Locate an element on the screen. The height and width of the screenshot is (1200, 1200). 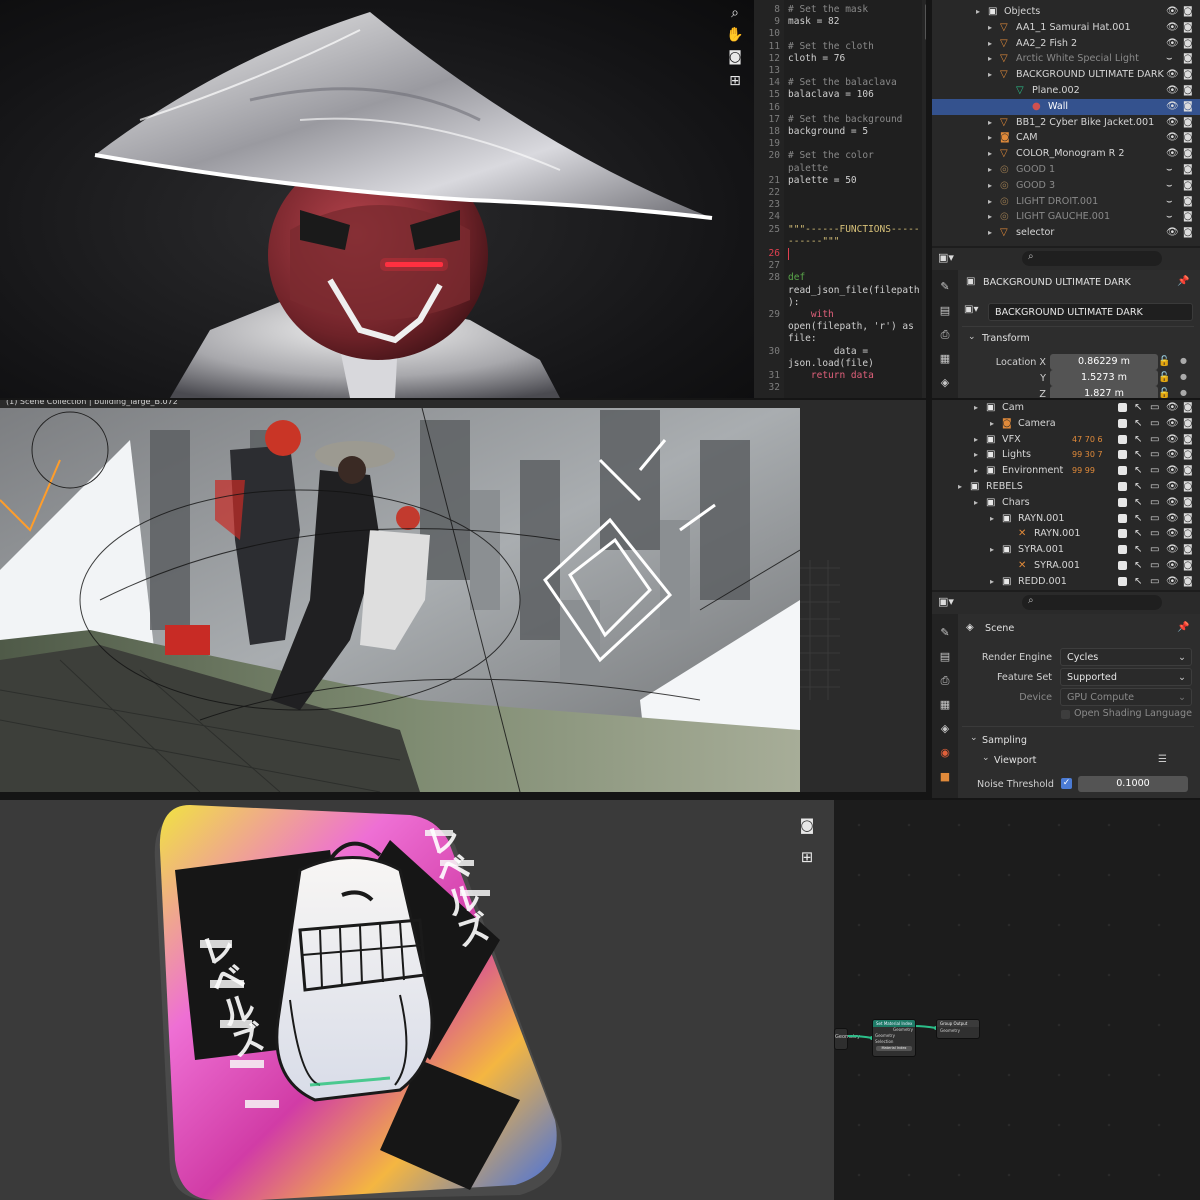
list-icon: ☰ is located at coordinates (1162, 759).